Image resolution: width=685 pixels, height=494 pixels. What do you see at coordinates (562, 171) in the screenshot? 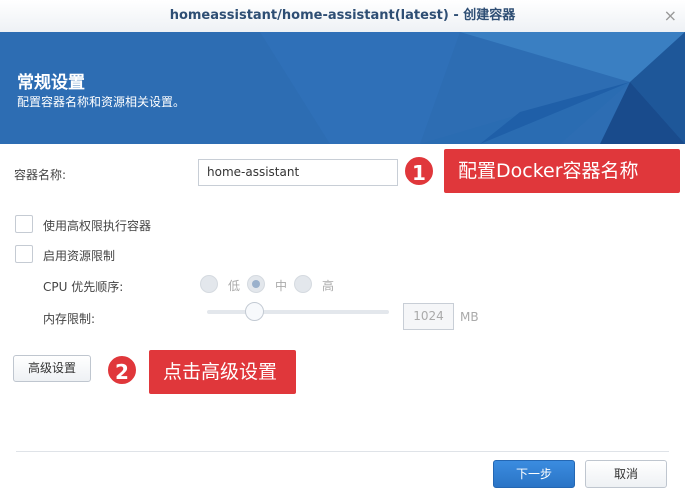
I see `annotation-callout: 配置Docker容器名称` at bounding box center [562, 171].